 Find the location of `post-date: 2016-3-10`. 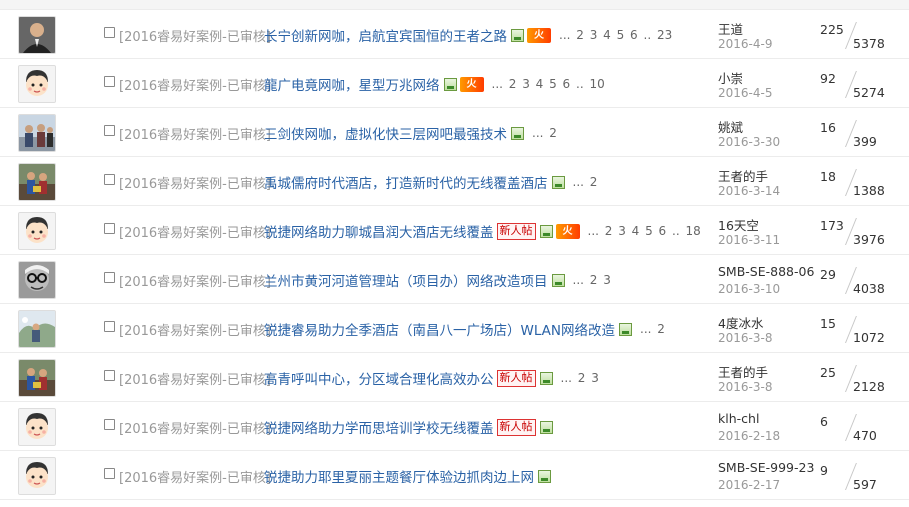

post-date: 2016-3-10 is located at coordinates (749, 289).